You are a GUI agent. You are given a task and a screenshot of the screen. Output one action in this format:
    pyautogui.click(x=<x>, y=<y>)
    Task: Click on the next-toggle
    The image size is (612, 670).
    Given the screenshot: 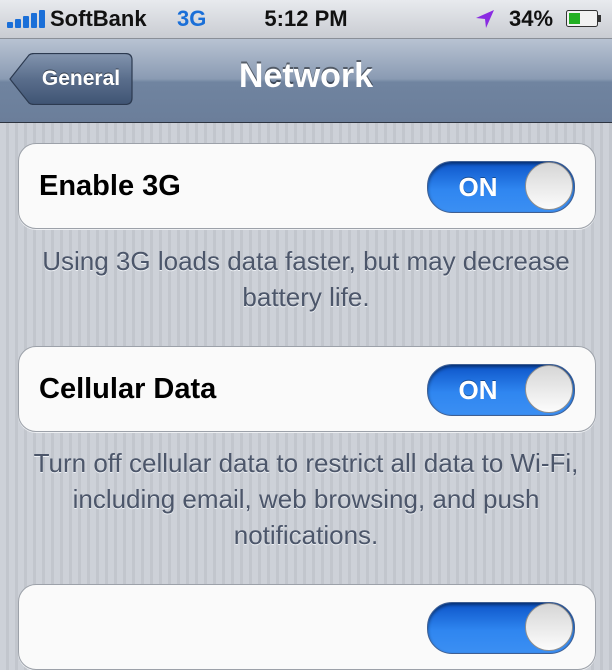 What is the action you would take?
    pyautogui.click(x=501, y=628)
    